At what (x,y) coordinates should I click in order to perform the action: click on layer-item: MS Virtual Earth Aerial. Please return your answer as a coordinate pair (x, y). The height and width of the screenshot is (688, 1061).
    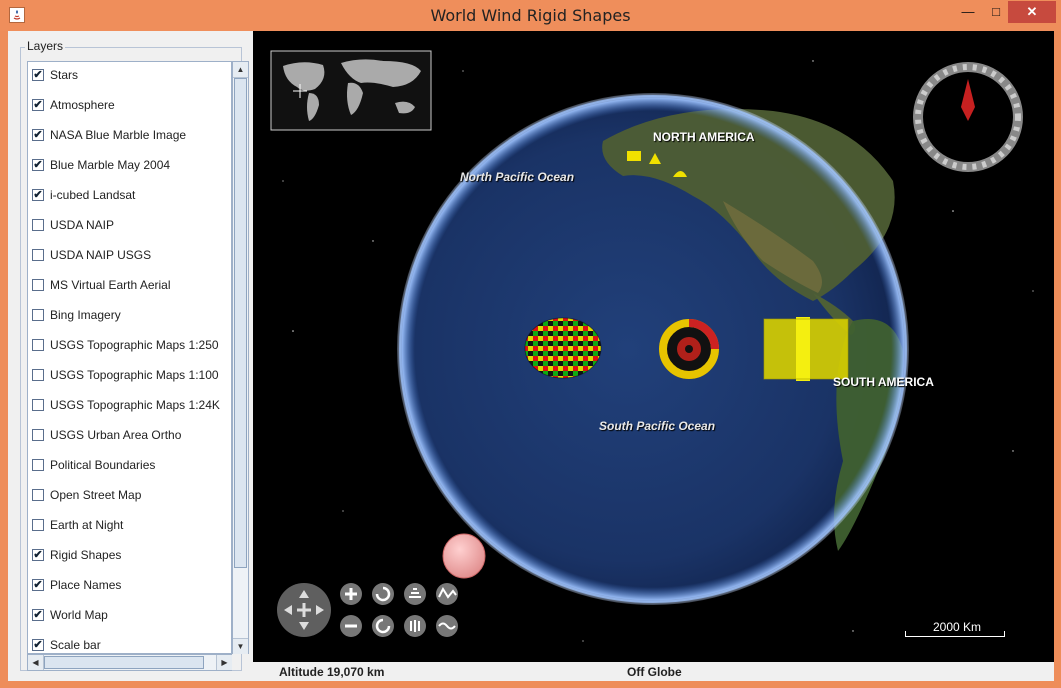
    Looking at the image, I should click on (131, 286).